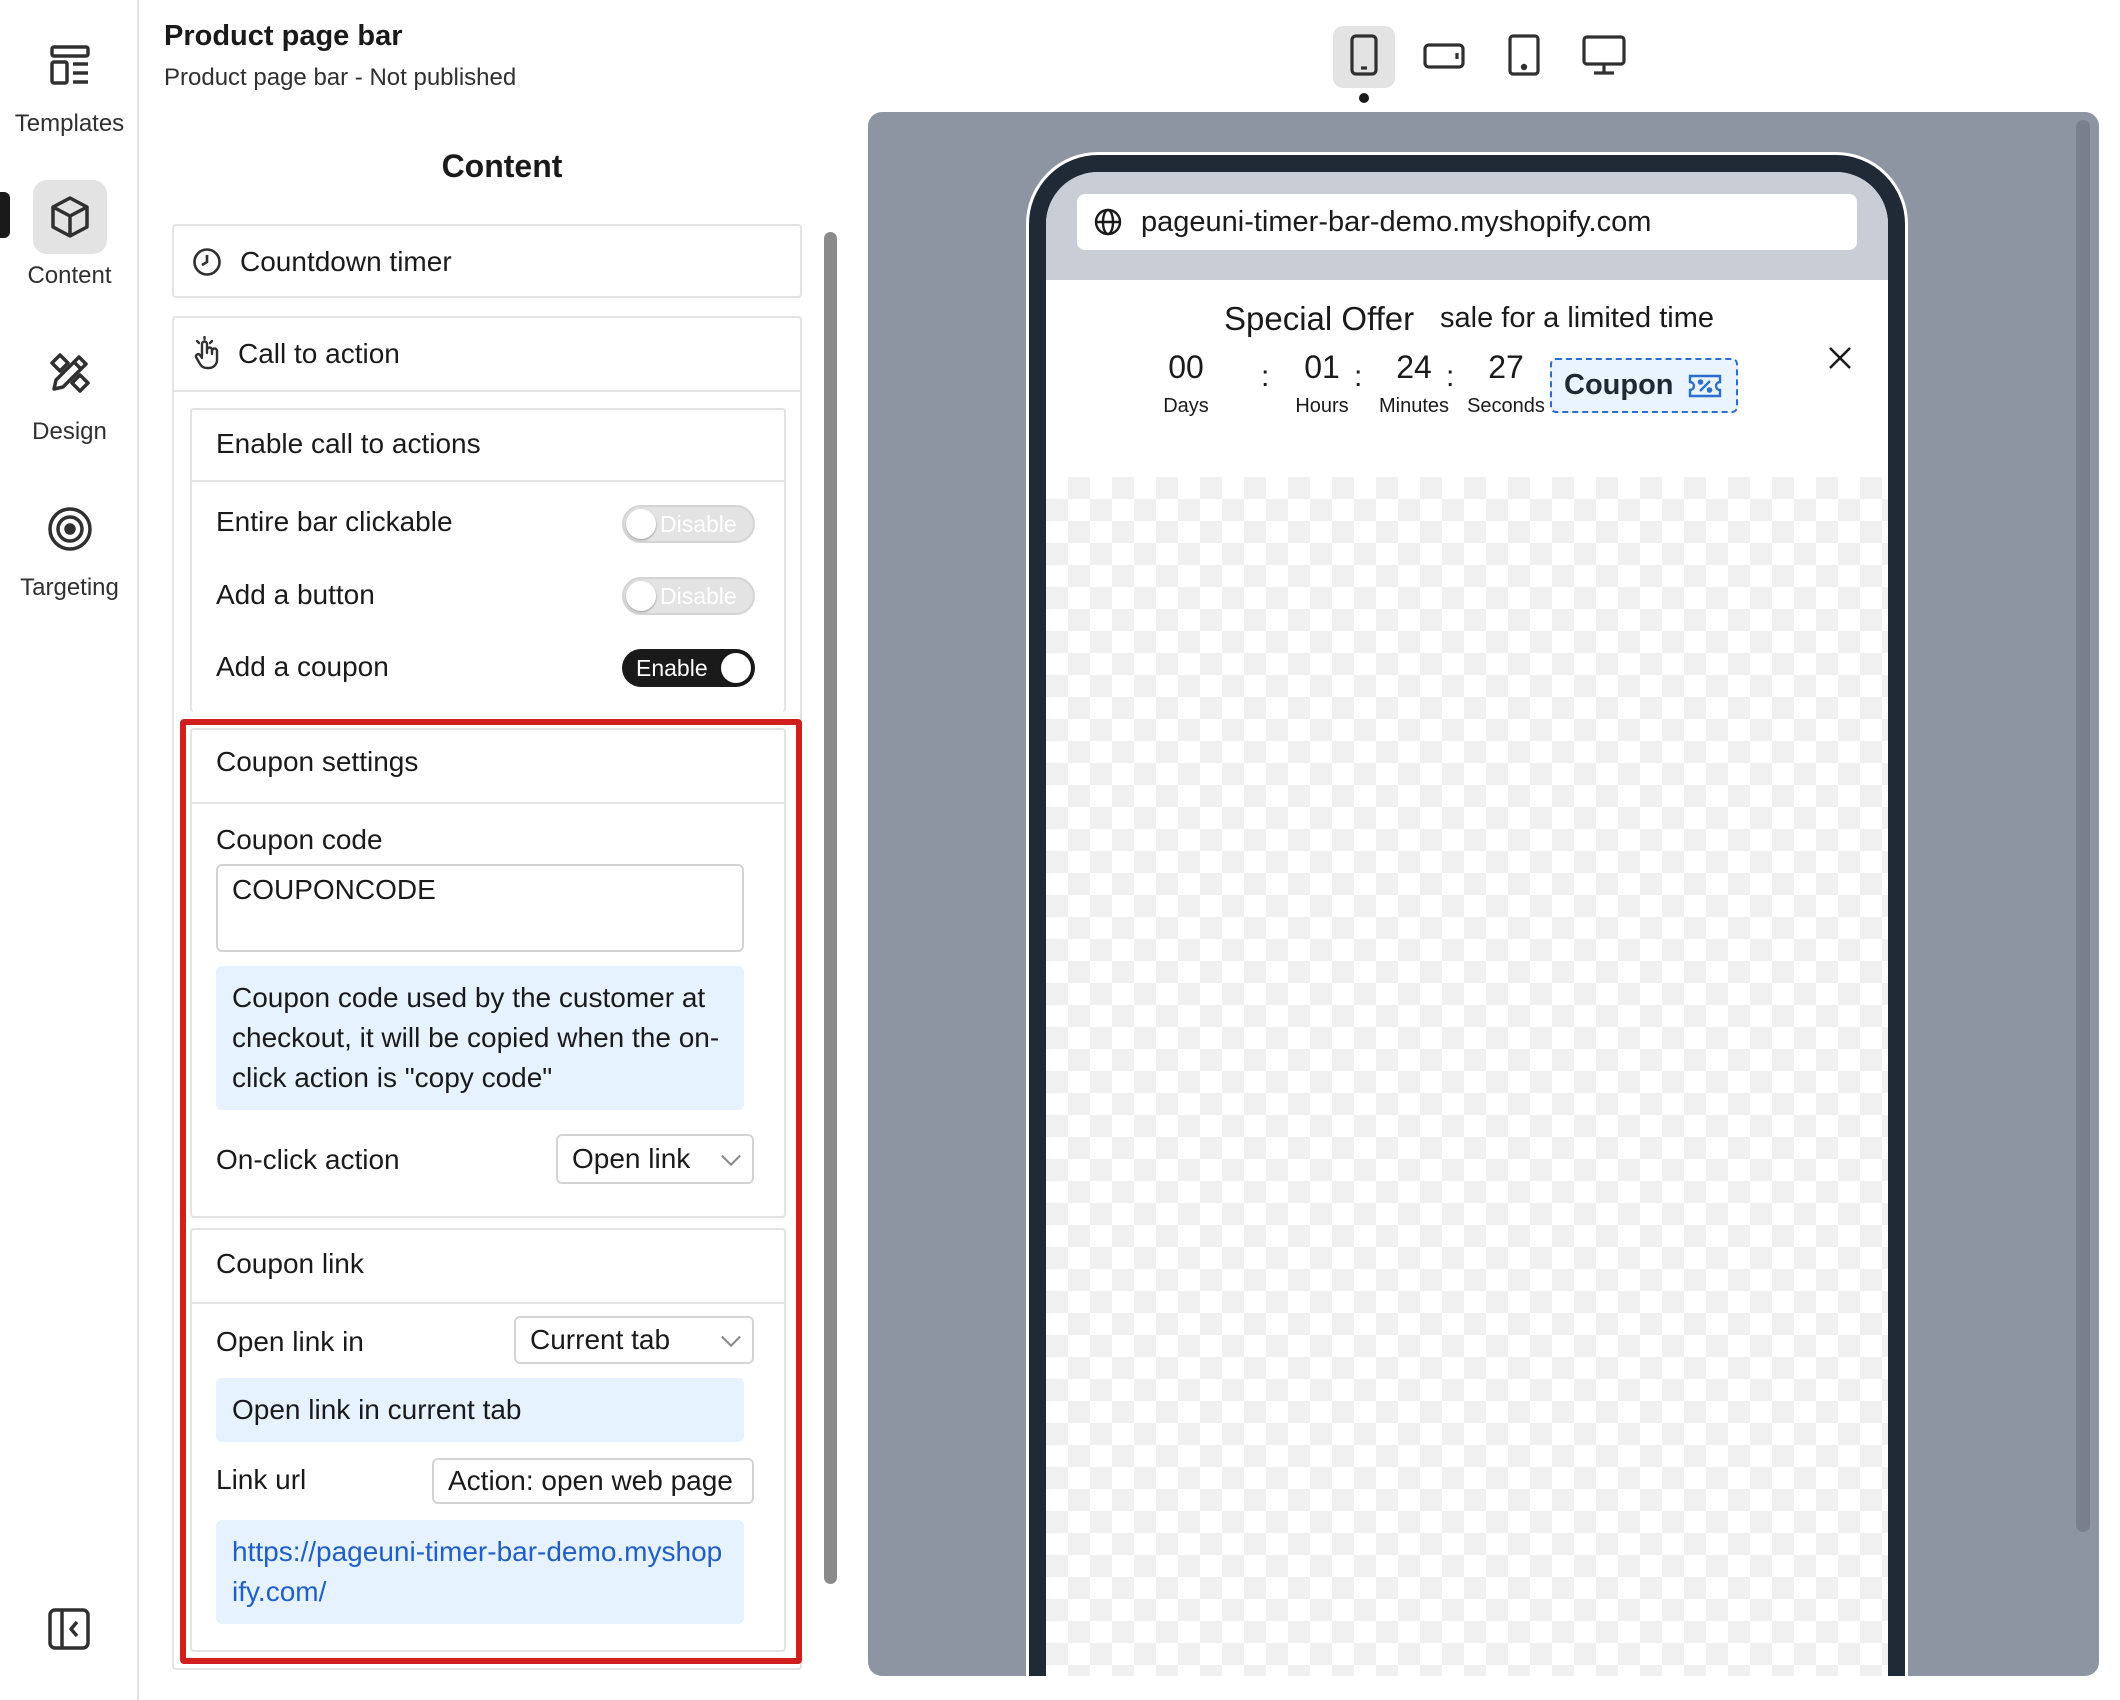 This screenshot has height=1700, width=2120. Describe the element at coordinates (480, 908) in the screenshot. I see `coupon-code-input: COUPONCODE` at that location.